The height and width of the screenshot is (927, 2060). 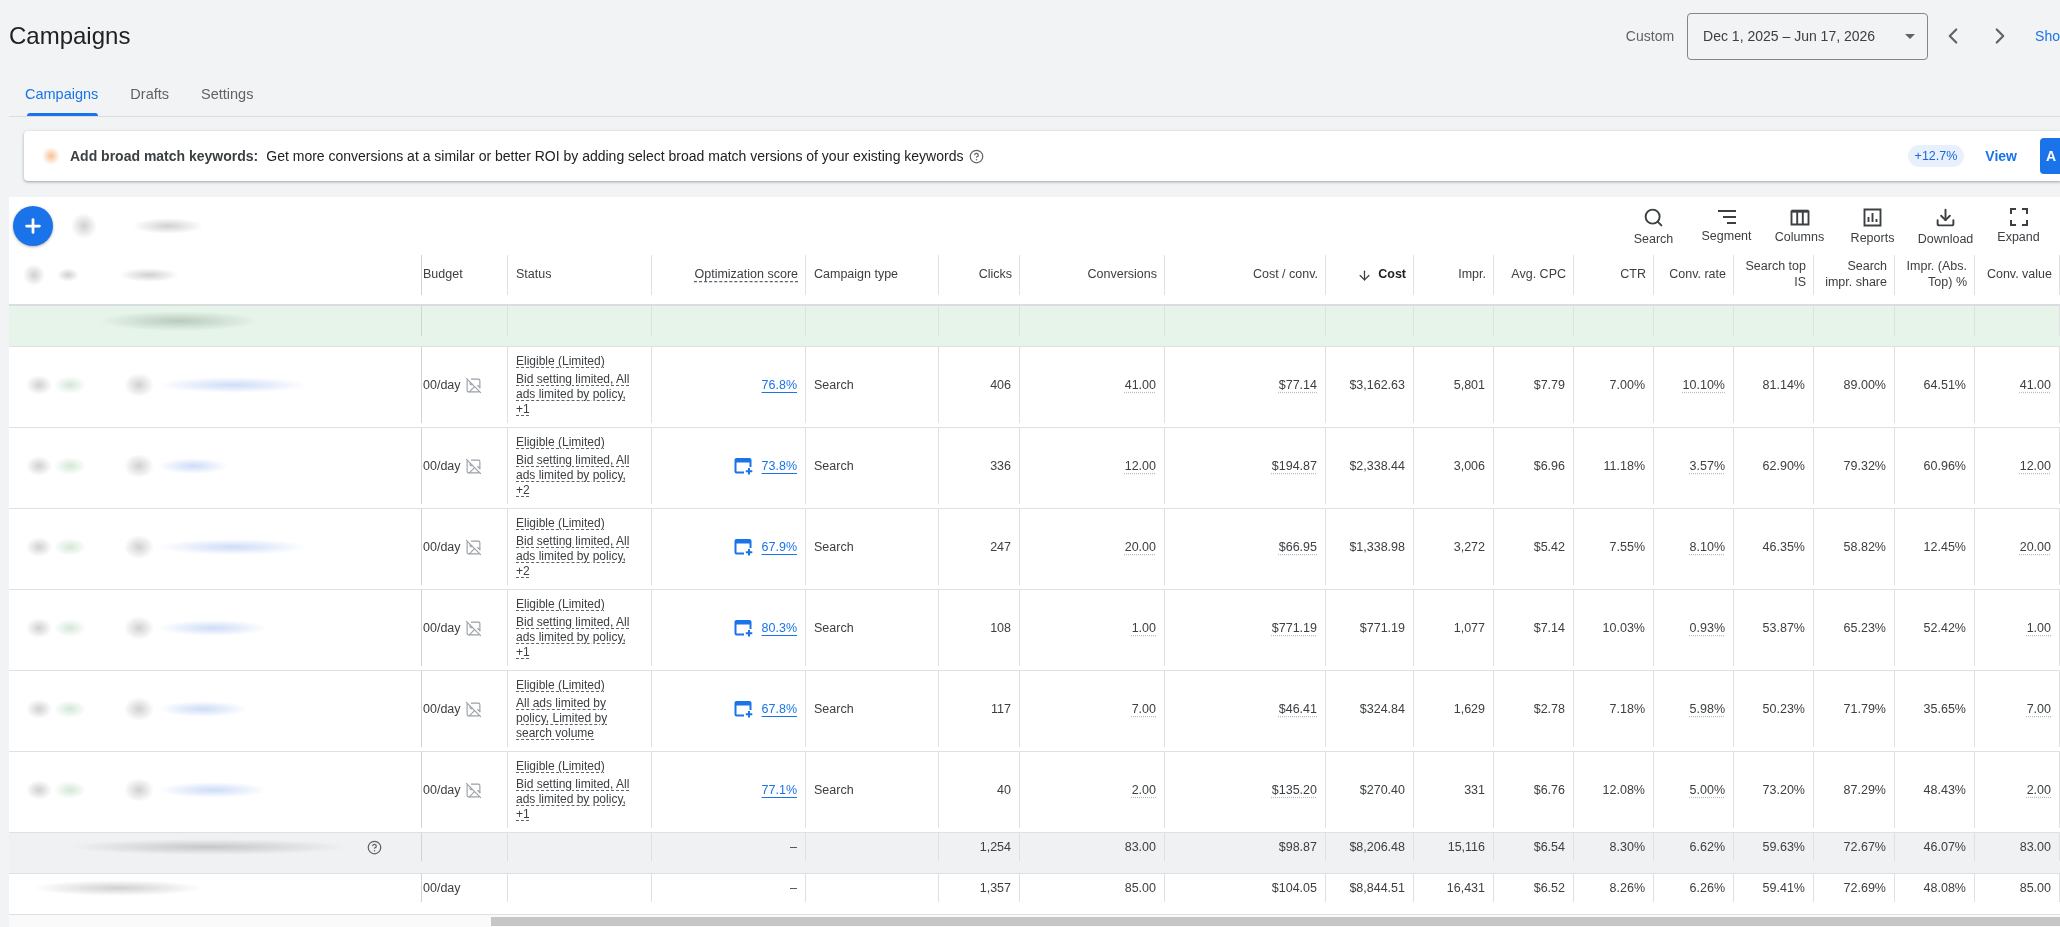 What do you see at coordinates (856, 275) in the screenshot?
I see `column-header: Campaign type` at bounding box center [856, 275].